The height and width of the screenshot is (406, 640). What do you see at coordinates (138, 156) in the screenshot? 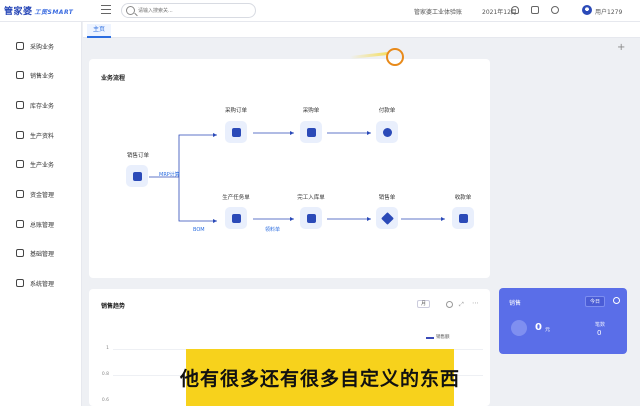
I see `sales-order-label: 销售订单` at bounding box center [138, 156].